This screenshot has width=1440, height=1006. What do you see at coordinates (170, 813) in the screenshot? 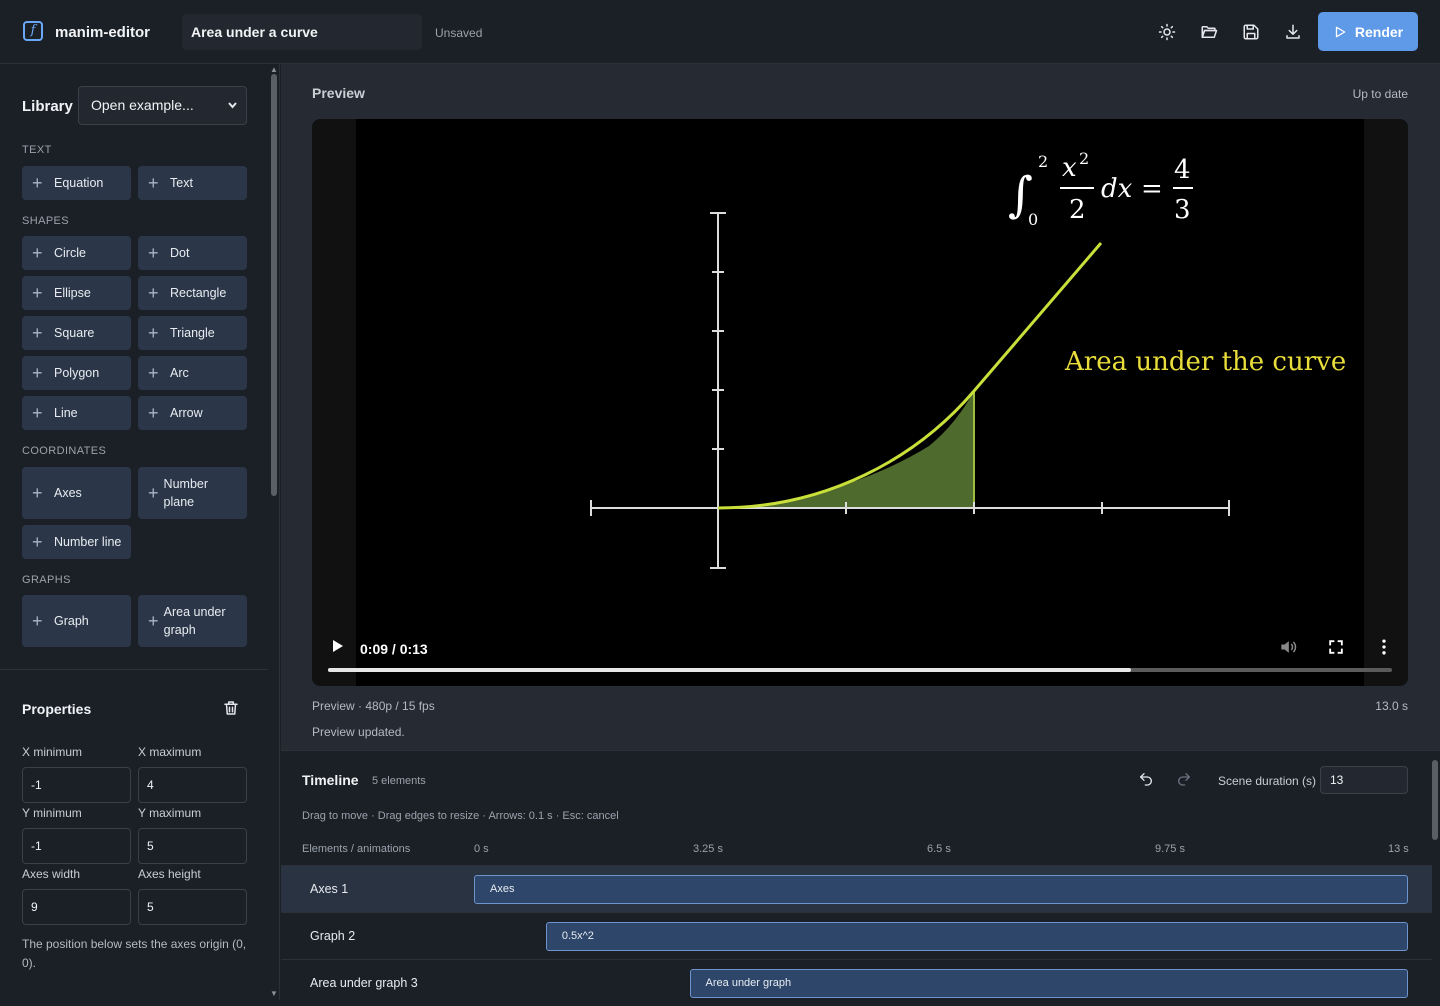
I see `y-max-label: Y maximum` at bounding box center [170, 813].